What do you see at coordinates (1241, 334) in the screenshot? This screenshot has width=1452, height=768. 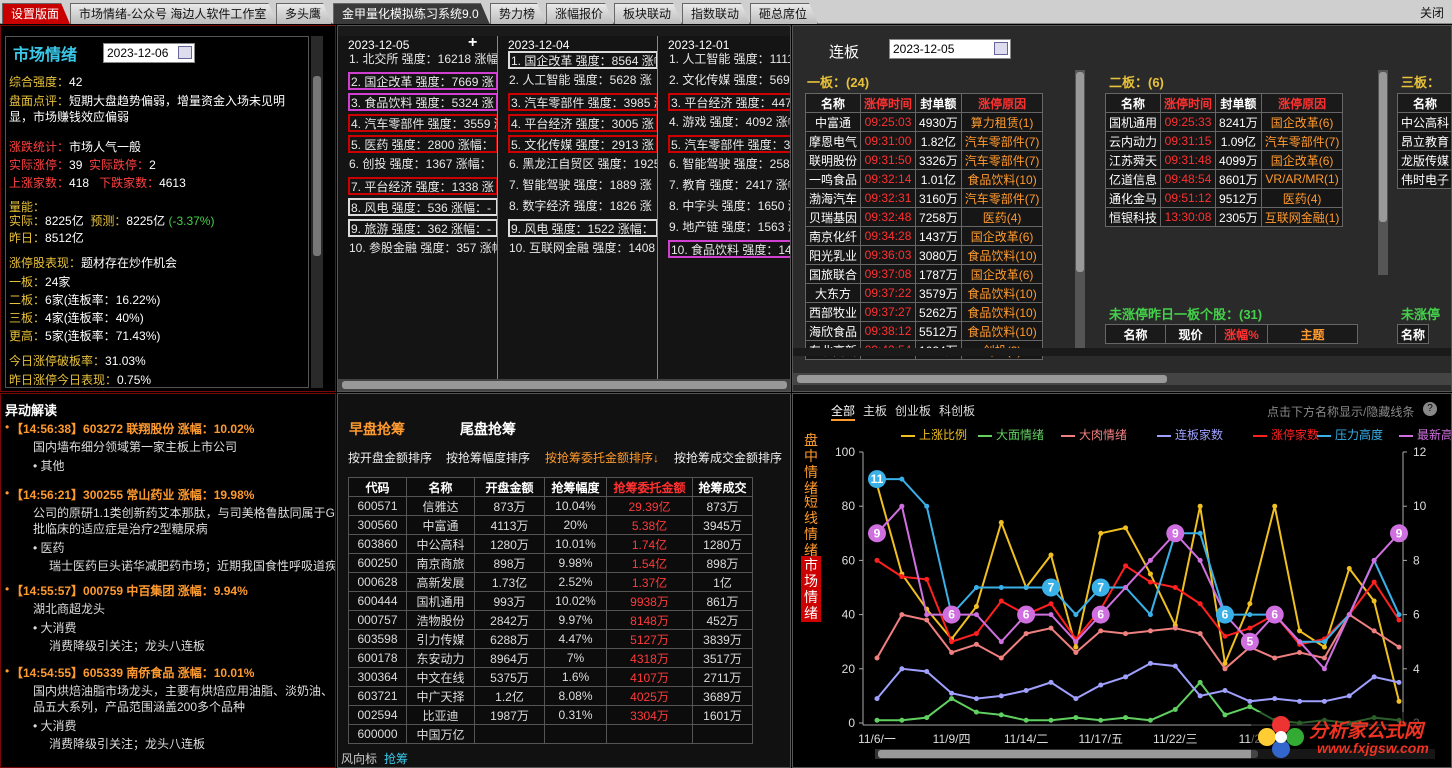 I see `column-header: 涨幅%` at bounding box center [1241, 334].